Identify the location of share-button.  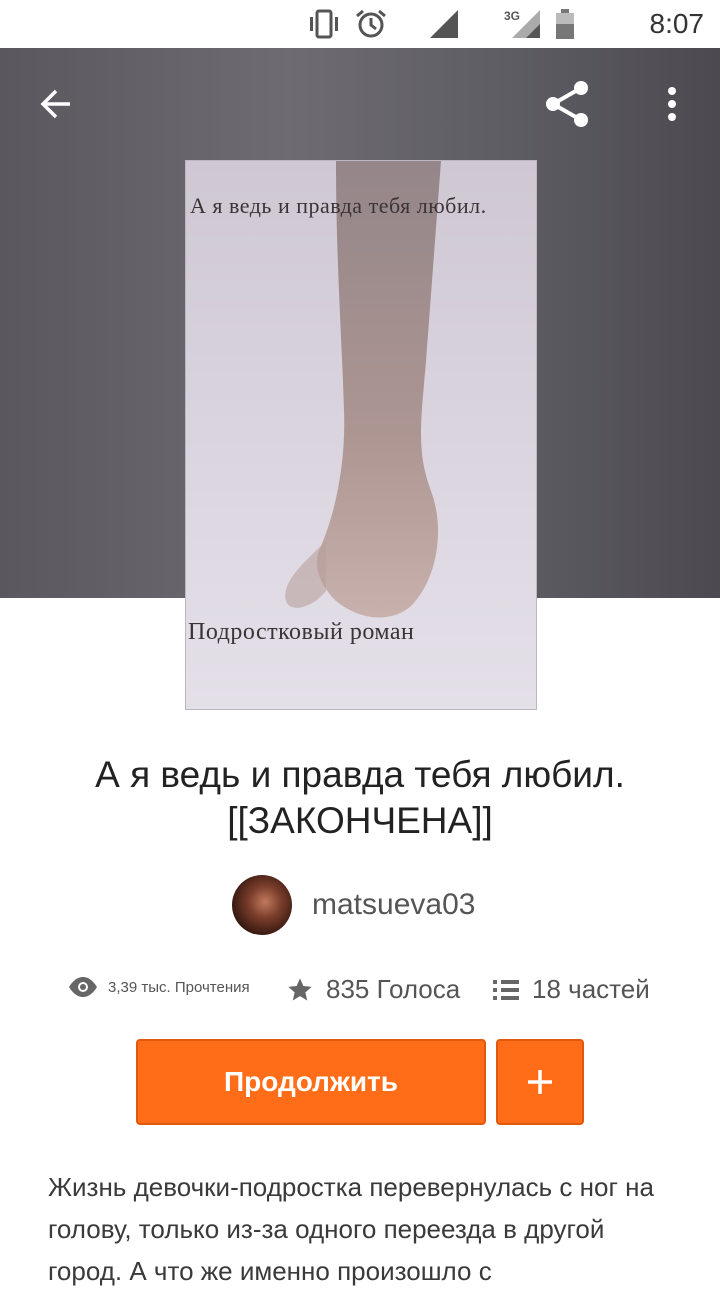
(568, 104).